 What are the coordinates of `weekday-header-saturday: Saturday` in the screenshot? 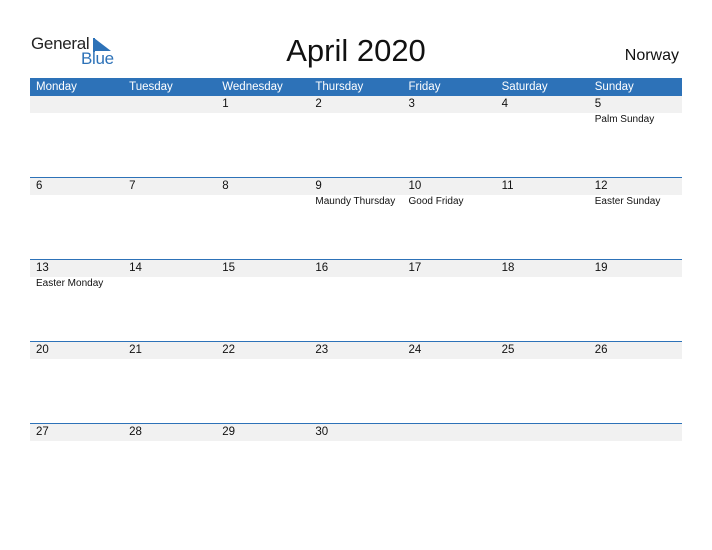 It's located at (524, 87).